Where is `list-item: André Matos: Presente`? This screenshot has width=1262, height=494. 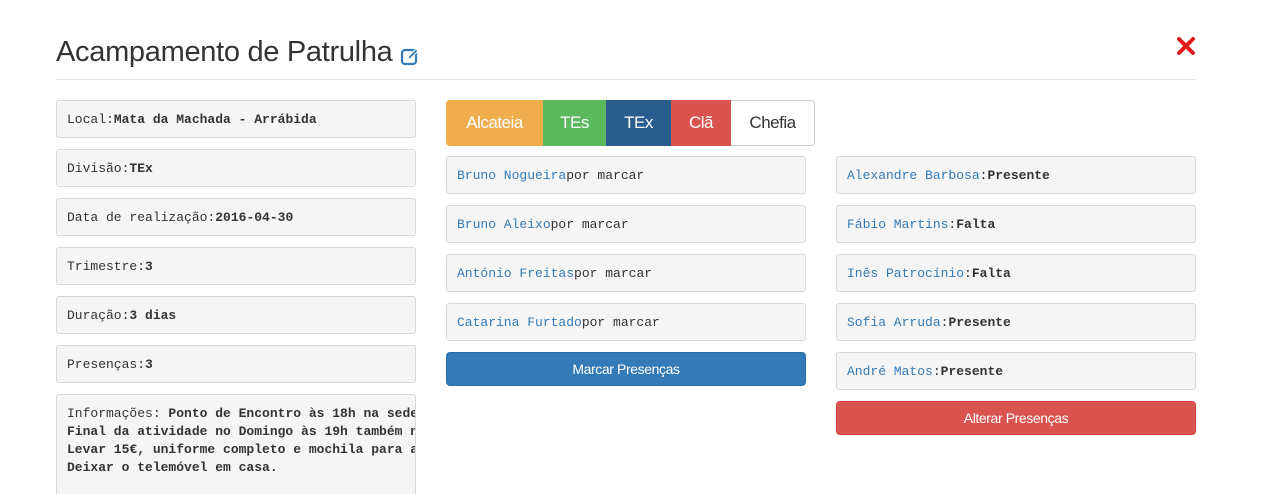 list-item: André Matos: Presente is located at coordinates (1016, 371).